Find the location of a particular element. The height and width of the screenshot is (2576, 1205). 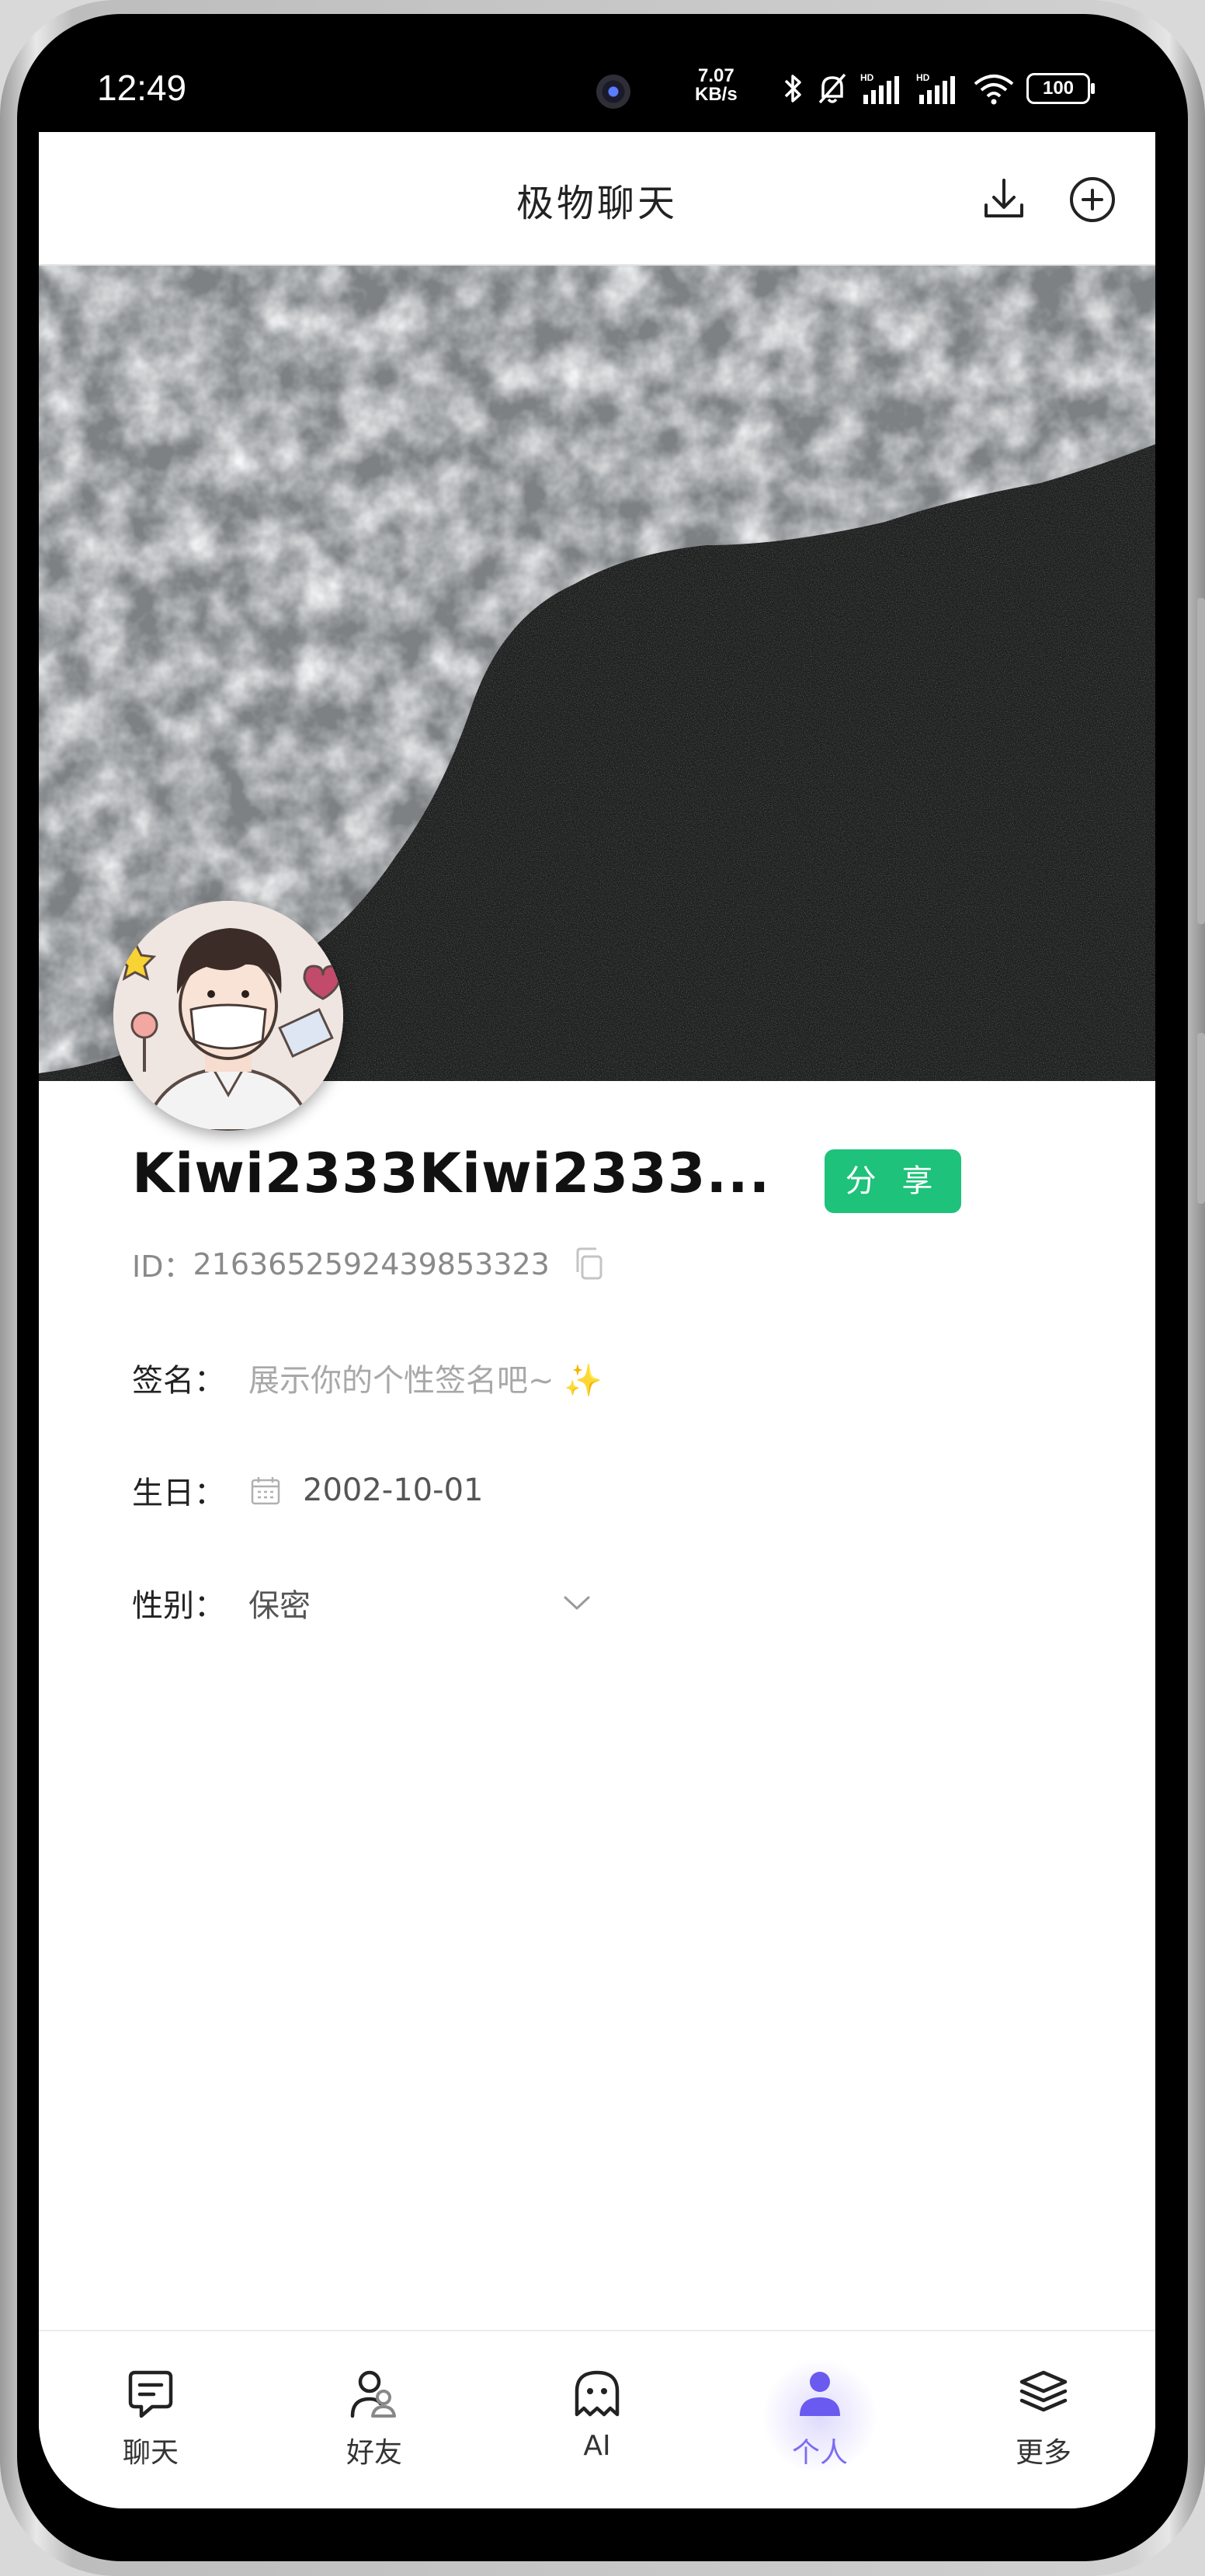

tab-profile-label: 个人 is located at coordinates (819, 2453).